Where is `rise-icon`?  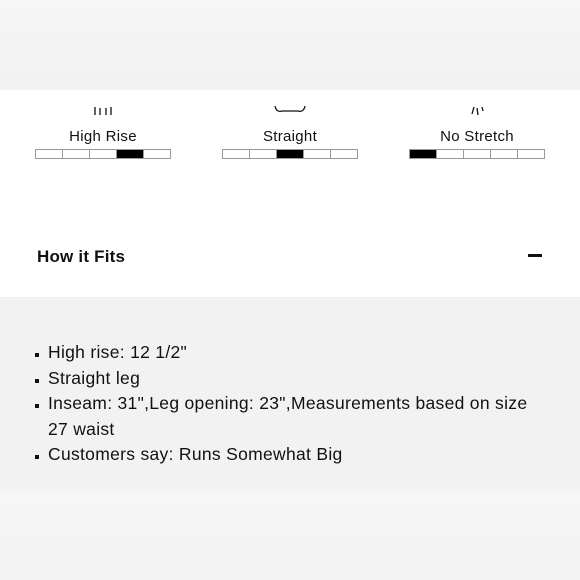 rise-icon is located at coordinates (103, 103).